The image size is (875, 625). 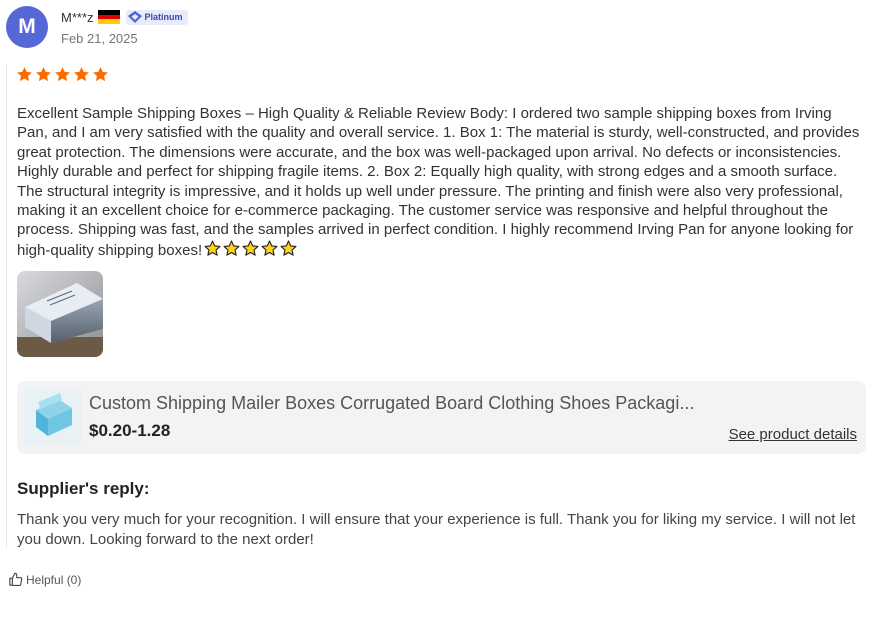 I want to click on mailer-box-image, so click(x=52, y=416).